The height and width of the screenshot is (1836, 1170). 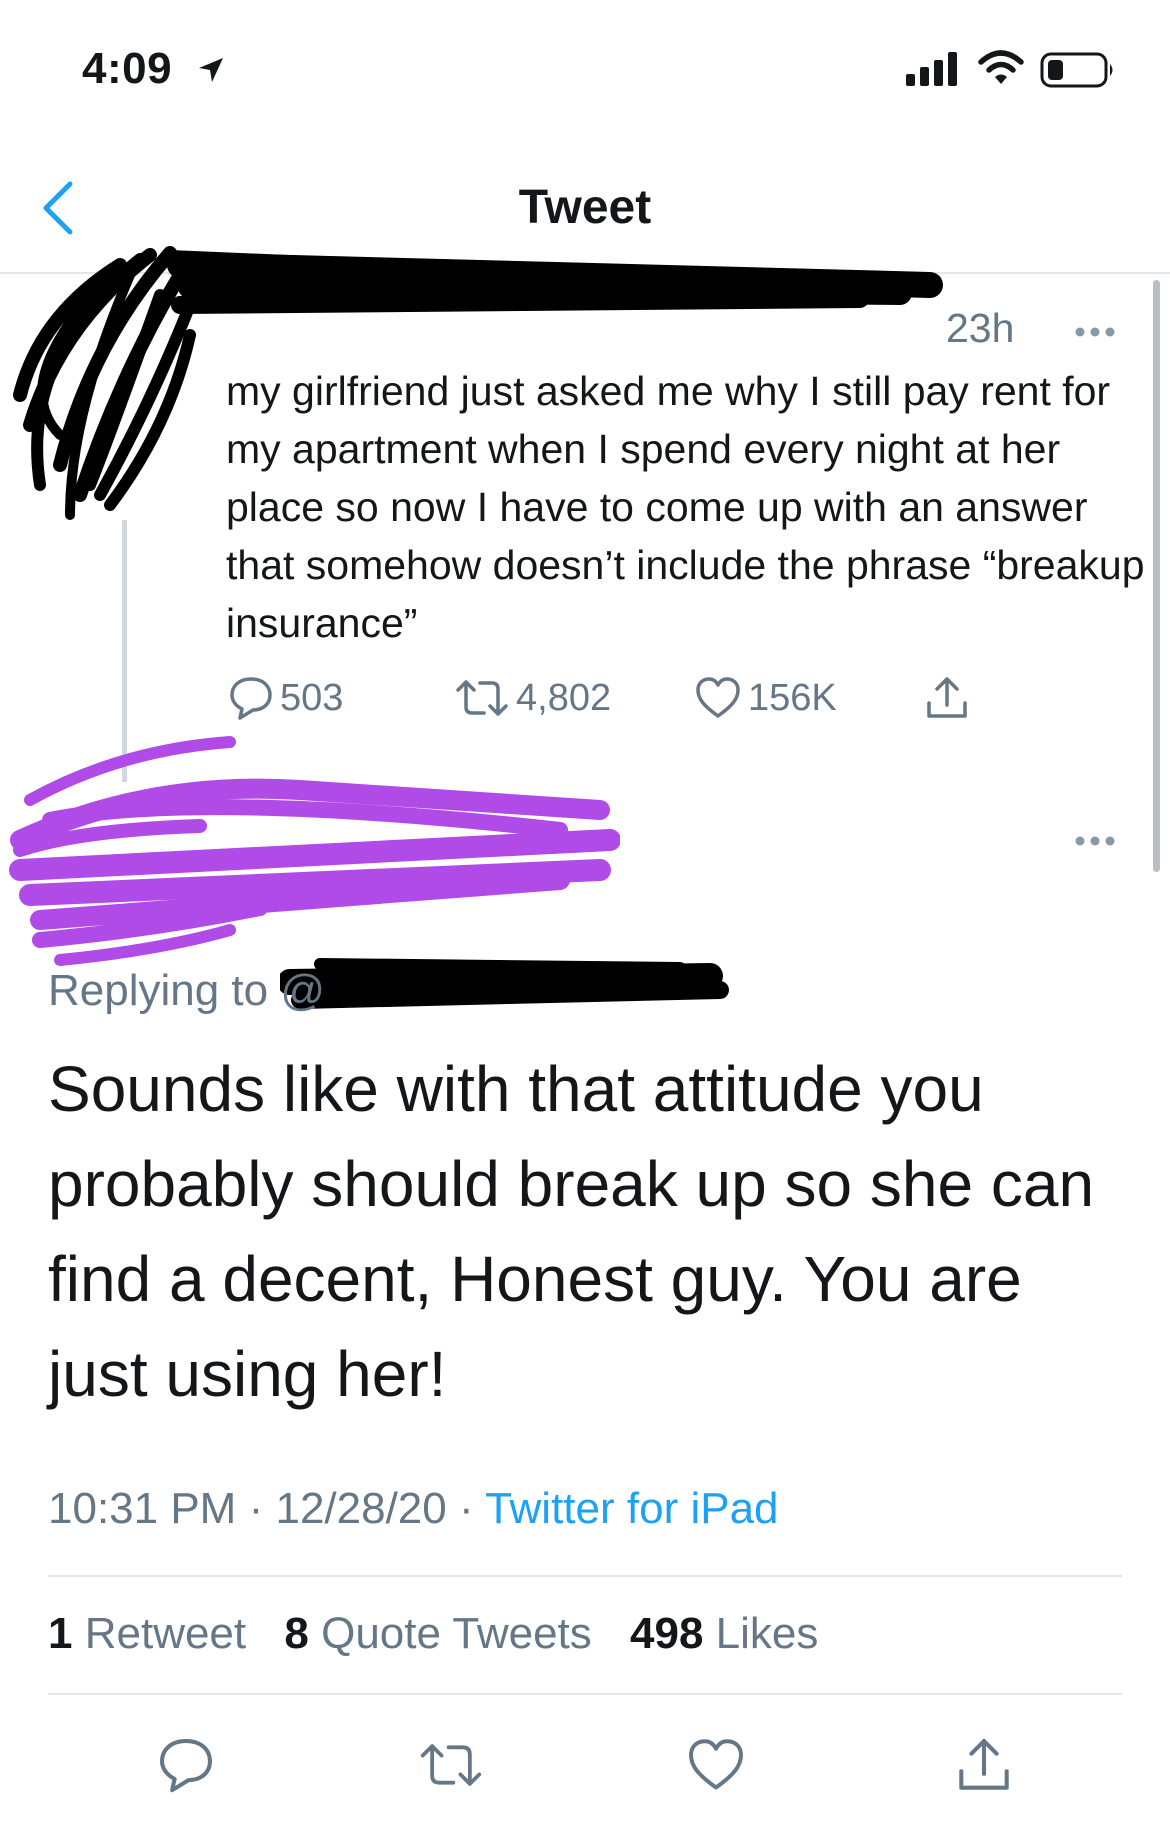 I want to click on scrollbar, so click(x=1156, y=576).